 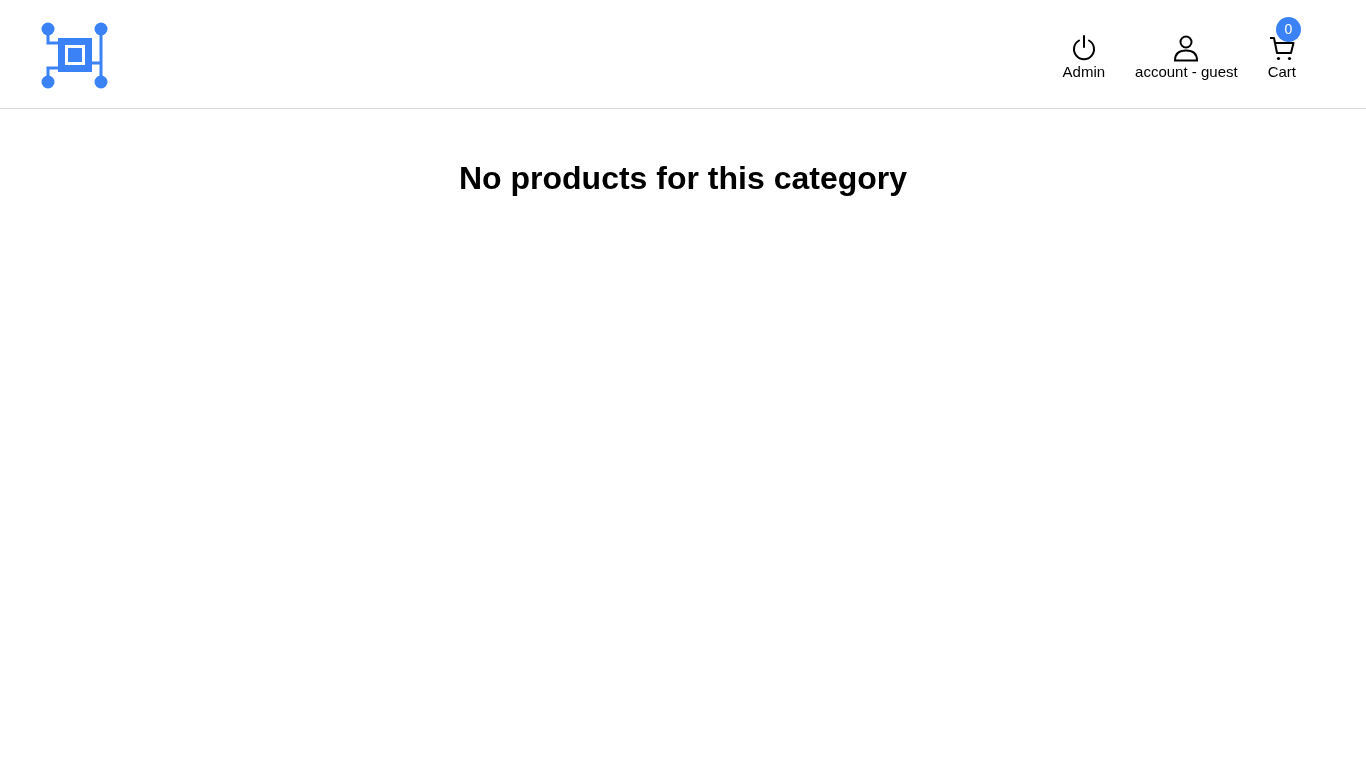 What do you see at coordinates (1281, 48) in the screenshot?
I see `cart-icon` at bounding box center [1281, 48].